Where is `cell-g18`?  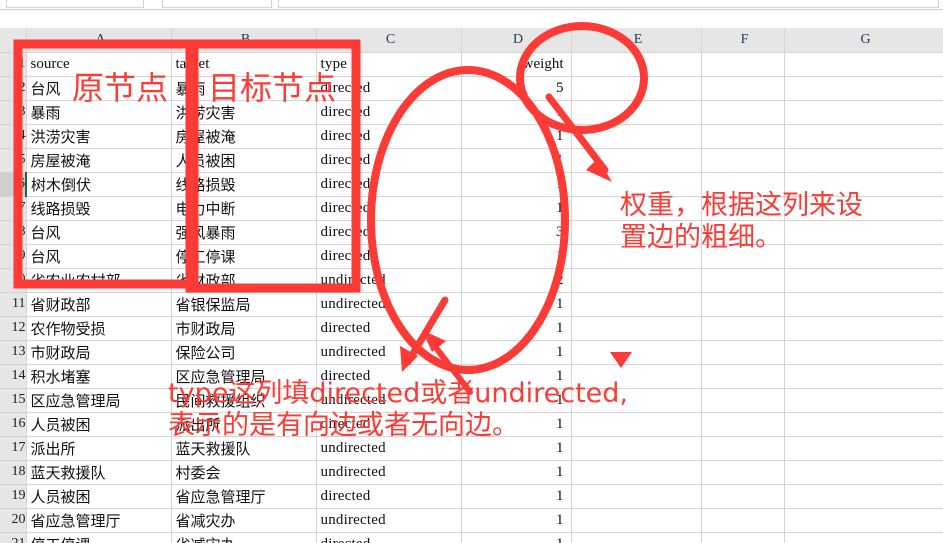
cell-g18 is located at coordinates (863, 472).